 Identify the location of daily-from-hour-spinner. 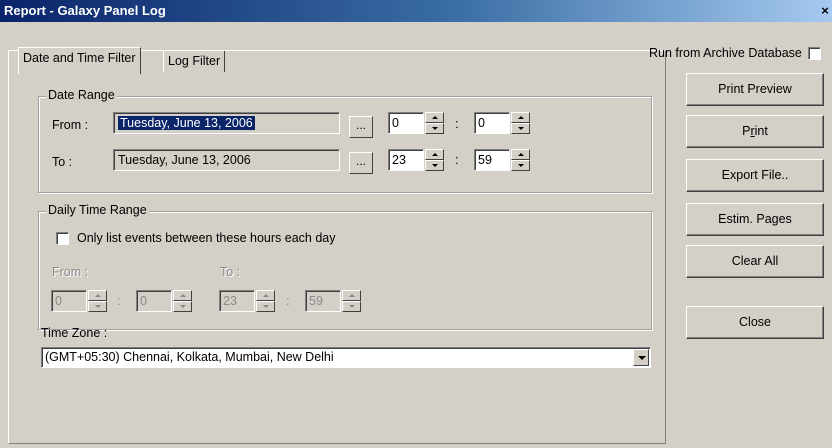
(97, 301).